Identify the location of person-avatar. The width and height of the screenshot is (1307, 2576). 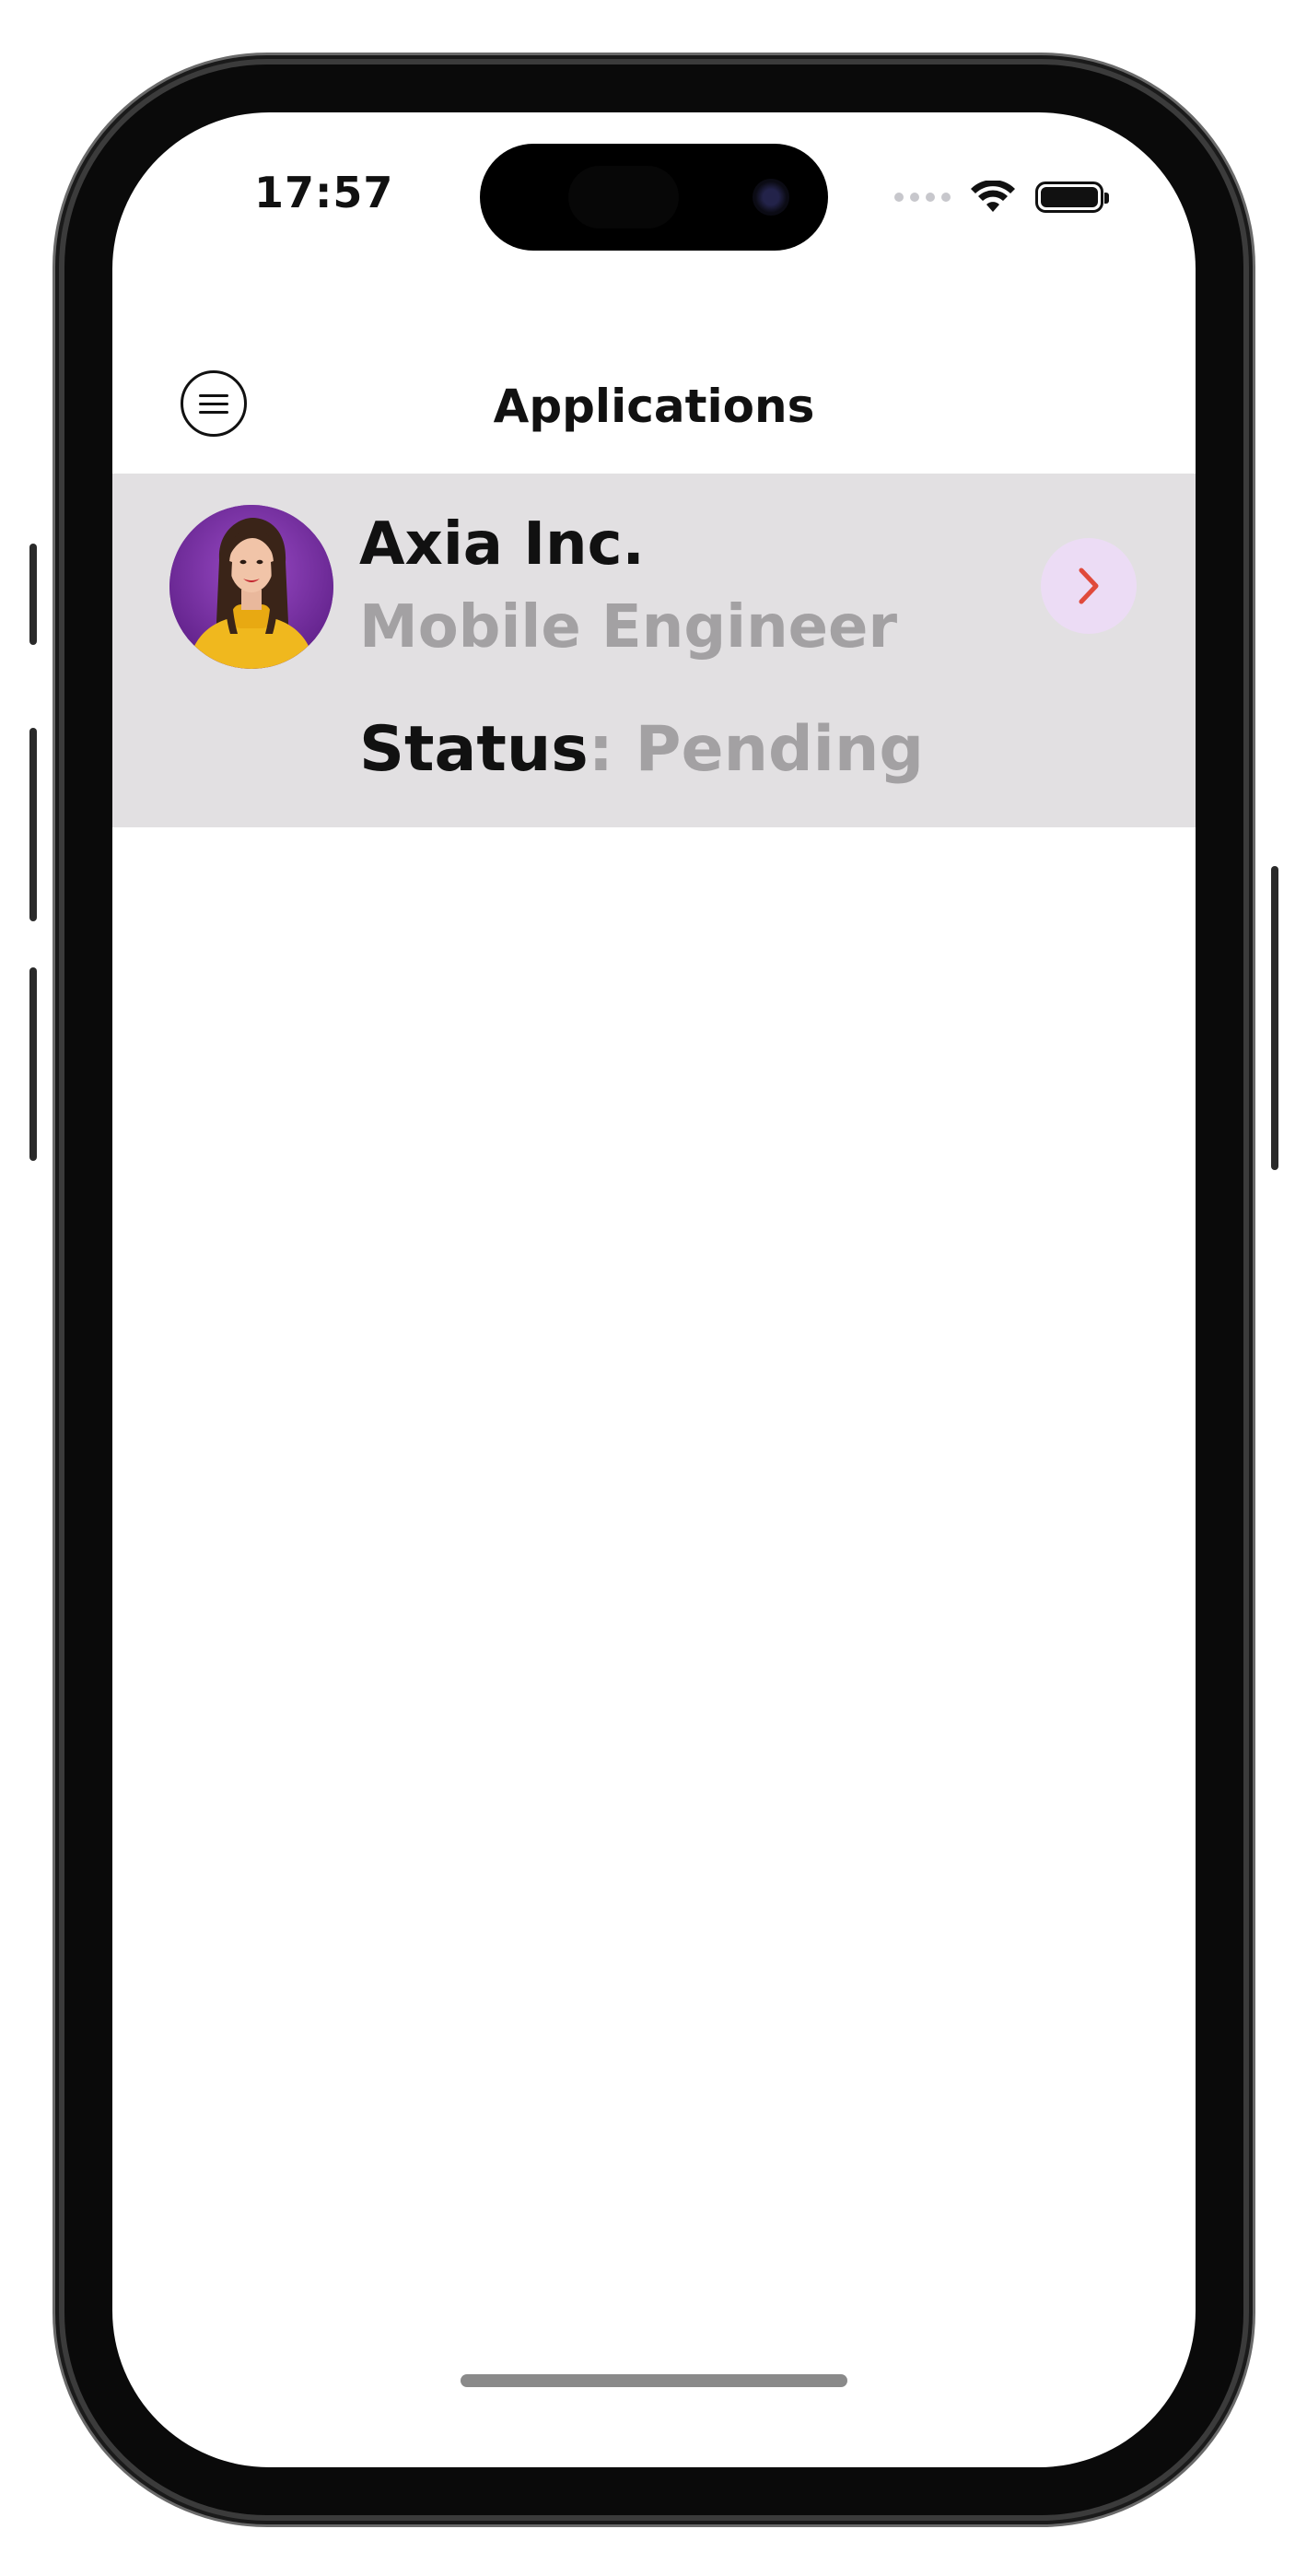
(251, 587).